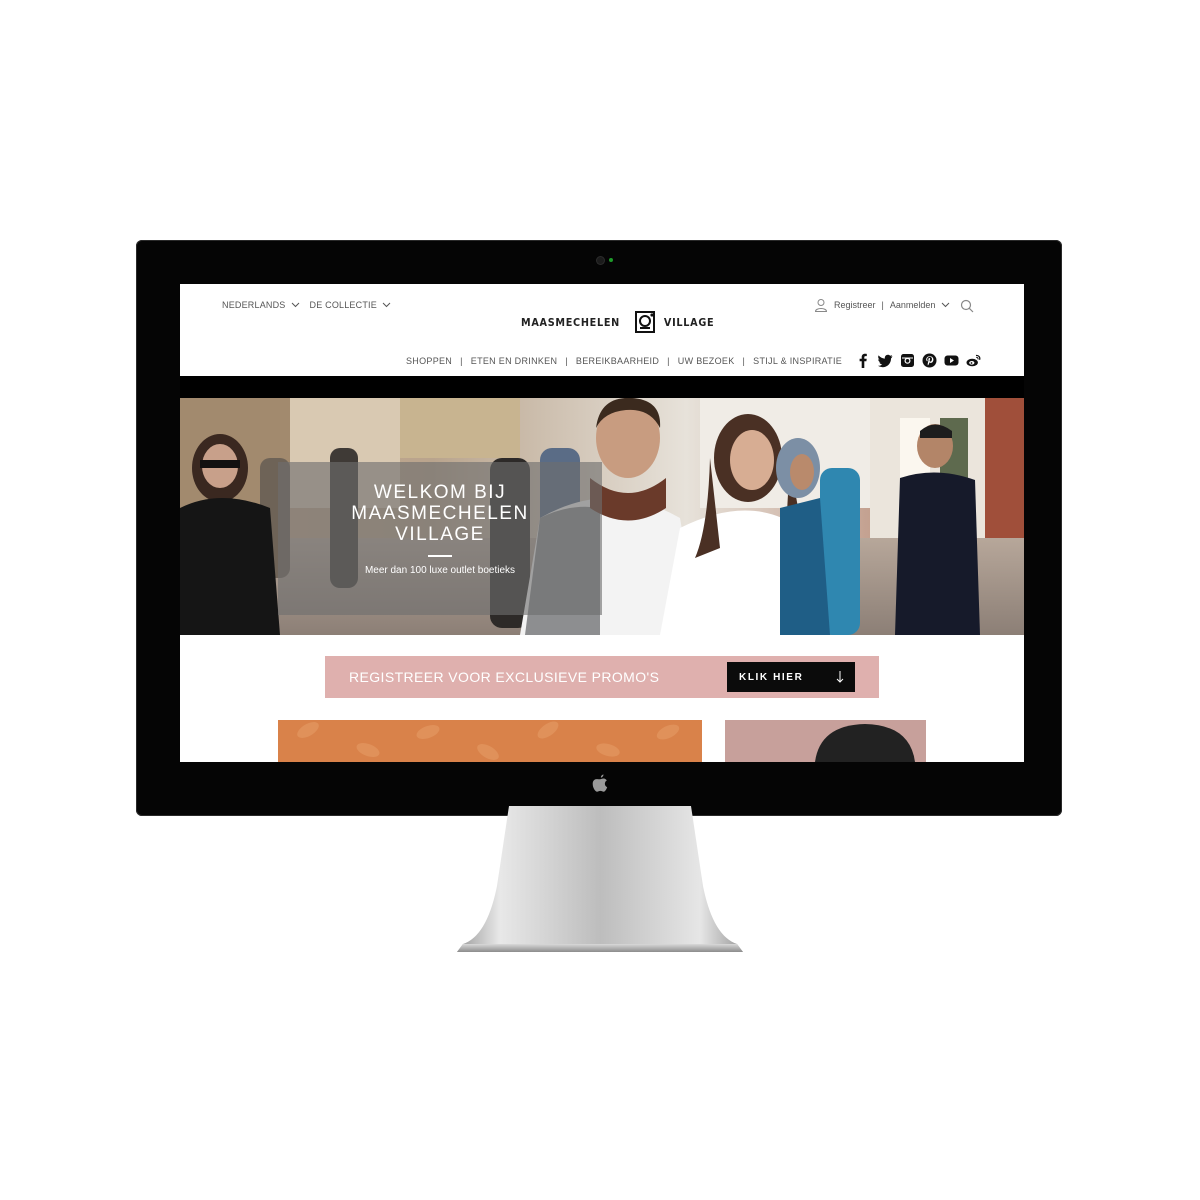 The width and height of the screenshot is (1200, 1200). I want to click on nav-item-stijl-inspiratie: STIJL & INSPIRATIE, so click(797, 361).